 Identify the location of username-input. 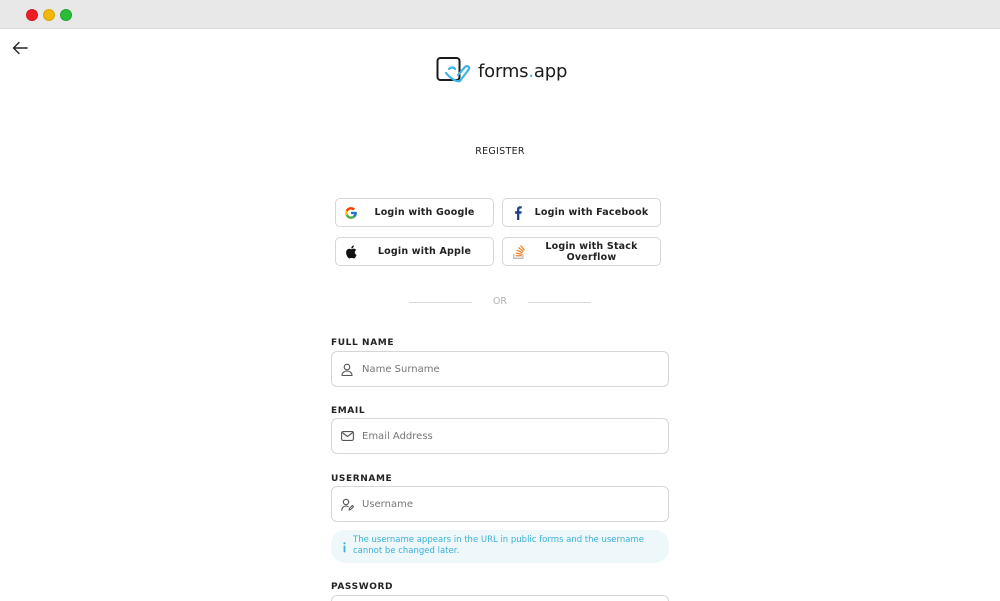
(512, 504).